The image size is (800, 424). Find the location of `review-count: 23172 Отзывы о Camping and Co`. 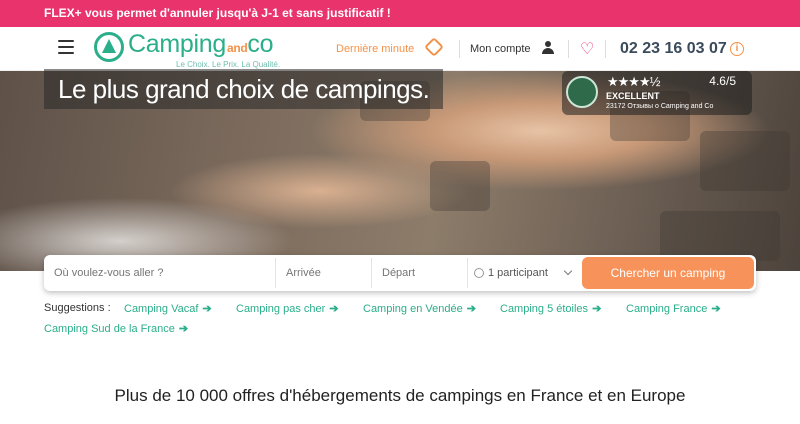

review-count: 23172 Отзывы о Camping and Co is located at coordinates (660, 106).